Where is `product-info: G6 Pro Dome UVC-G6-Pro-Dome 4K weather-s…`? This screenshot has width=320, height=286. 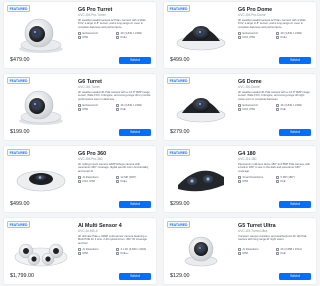
product-info: G6 Pro Dome UVC-G6-Pro-Dome 4K weather-s… is located at coordinates (274, 23).